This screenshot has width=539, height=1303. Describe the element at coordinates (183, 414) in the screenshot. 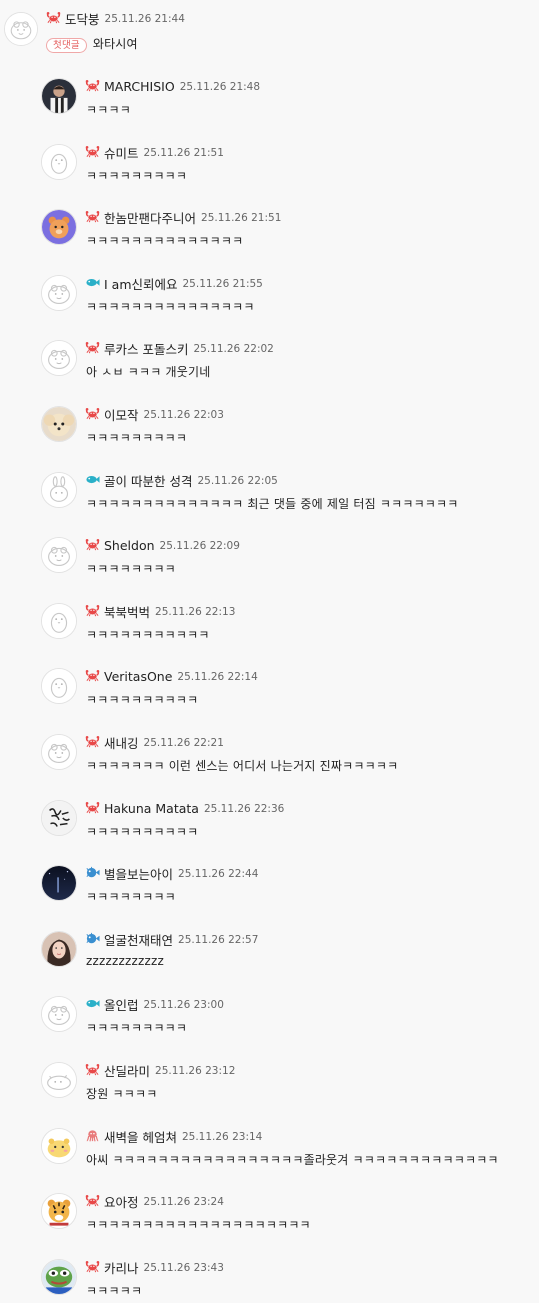

I see `timestamp: 25.11.26 22:03` at that location.